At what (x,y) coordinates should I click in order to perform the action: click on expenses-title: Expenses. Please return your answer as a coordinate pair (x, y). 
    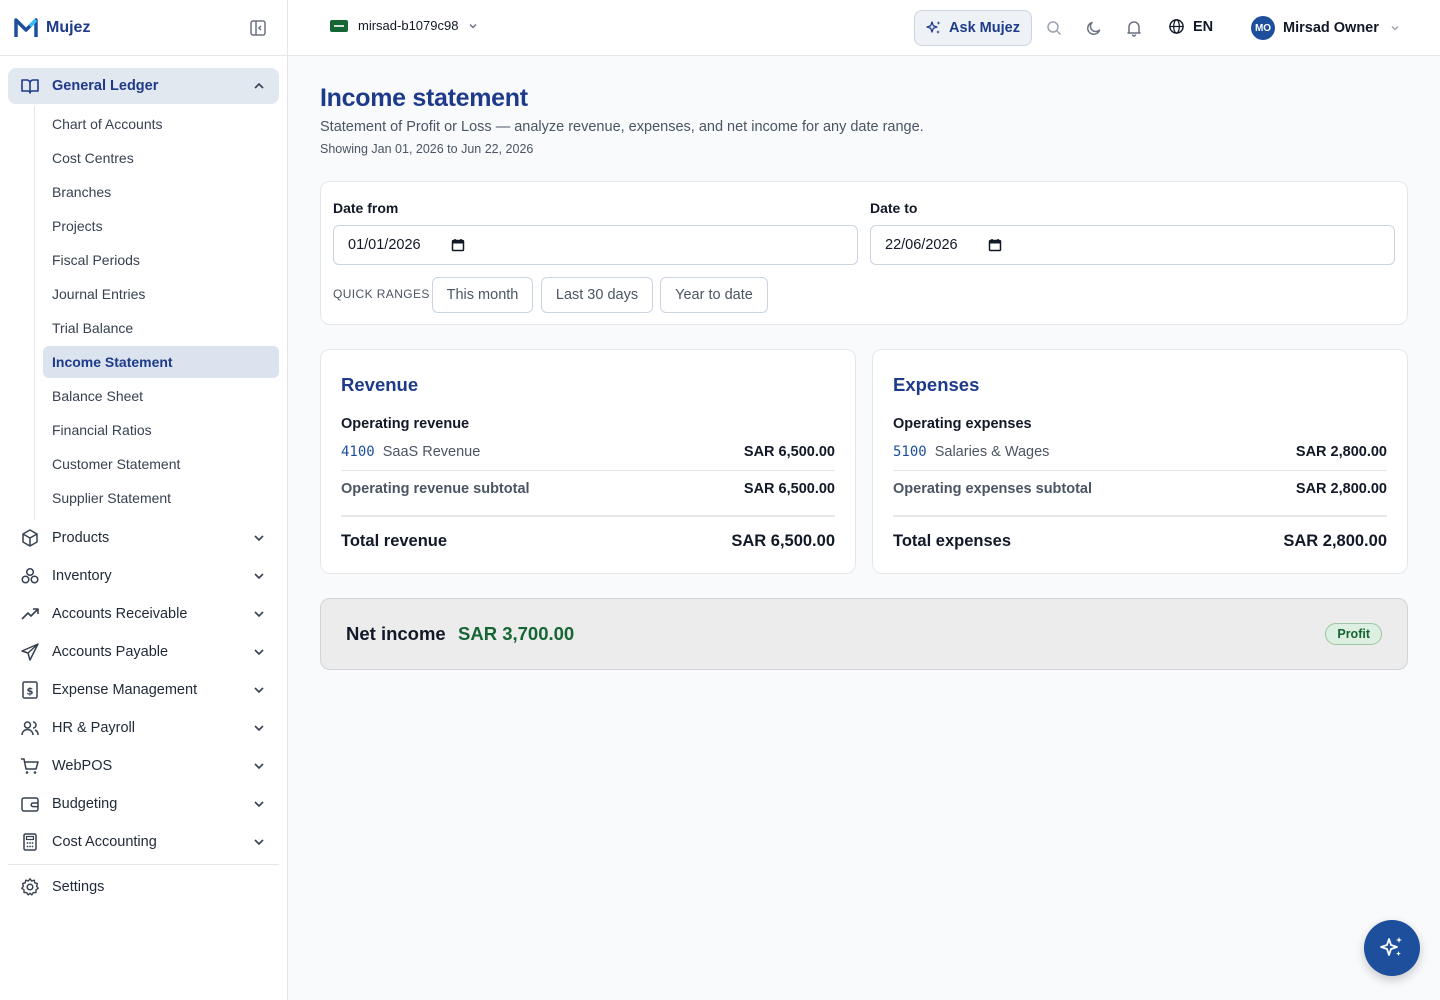
    Looking at the image, I should click on (936, 384).